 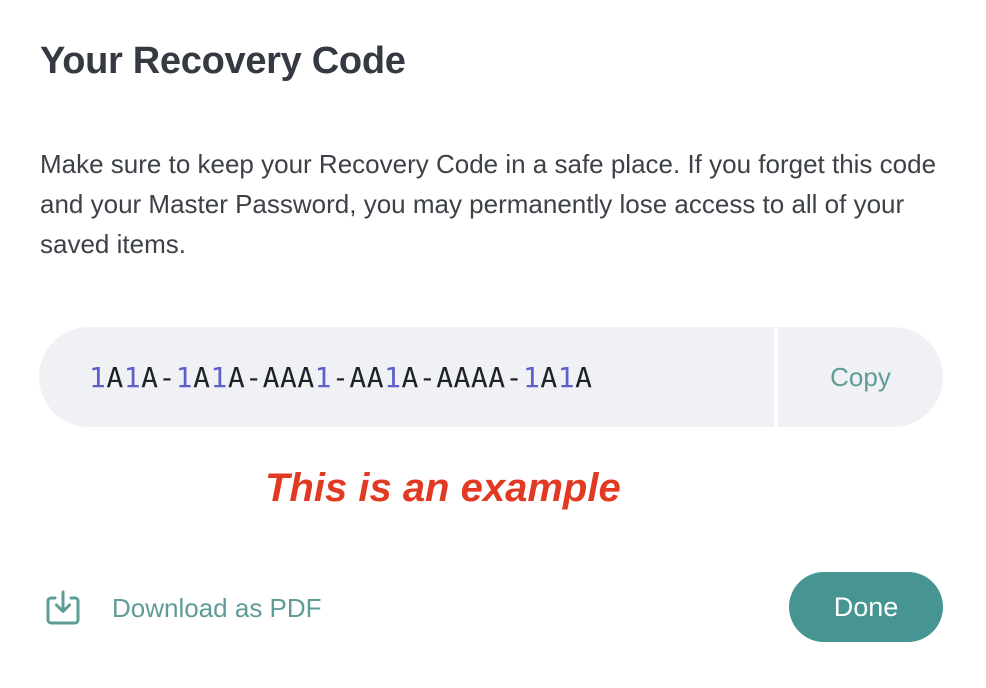 I want to click on download-pdf-link: Download as PDF, so click(x=183, y=608).